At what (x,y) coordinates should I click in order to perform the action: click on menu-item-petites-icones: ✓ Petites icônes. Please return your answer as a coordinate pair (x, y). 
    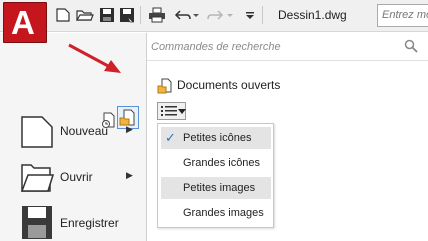
    Looking at the image, I should click on (216, 138).